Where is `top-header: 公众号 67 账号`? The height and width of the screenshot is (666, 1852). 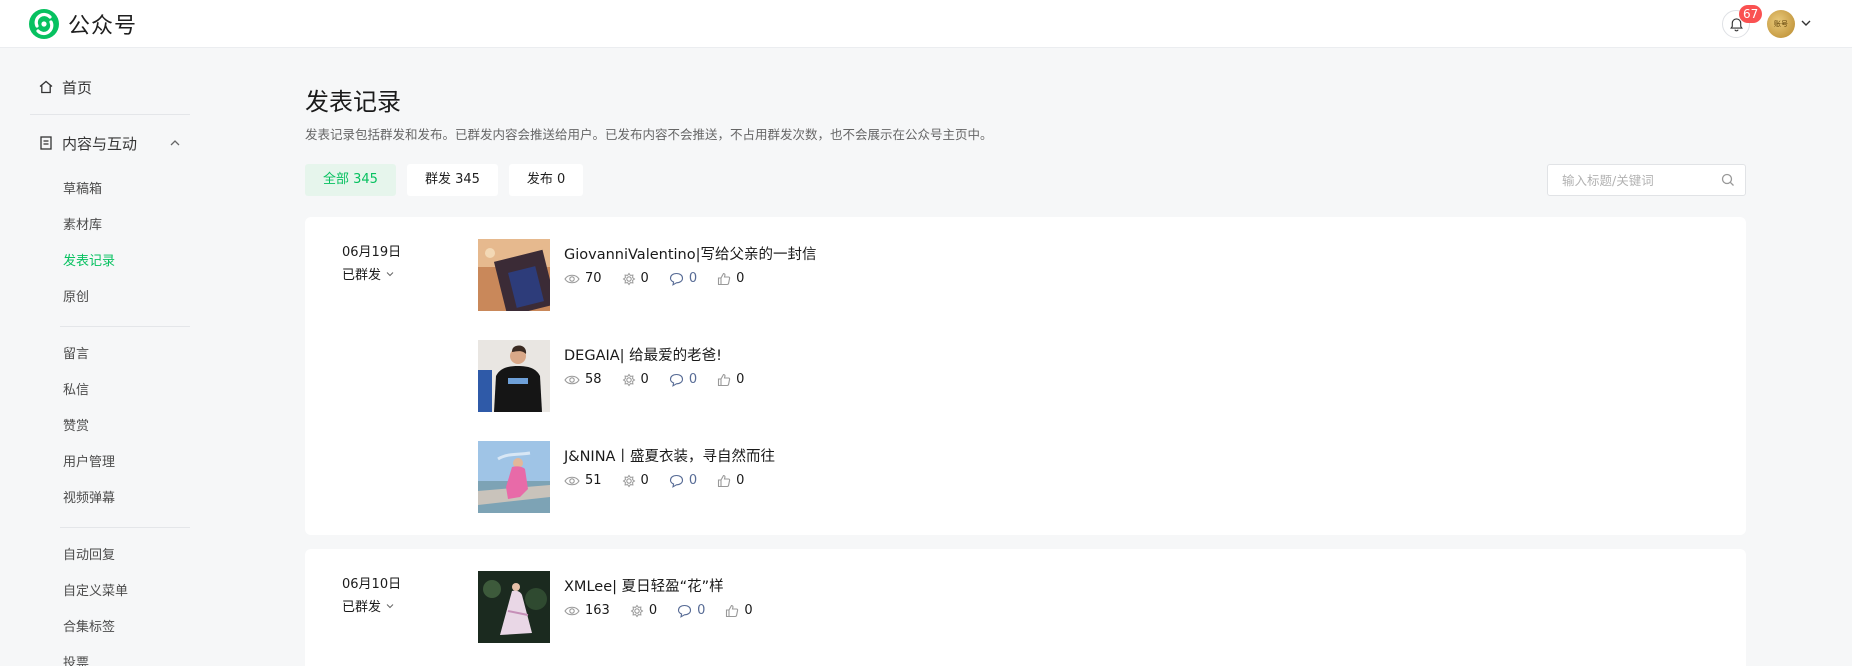
top-header: 公众号 67 账号 is located at coordinates (926, 24).